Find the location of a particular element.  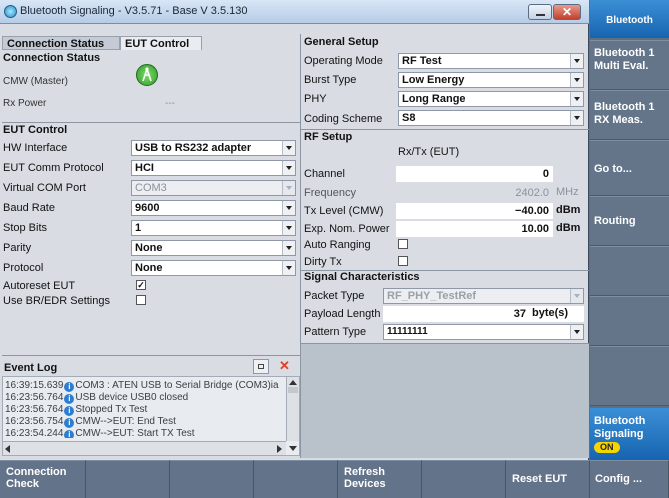

tab-connection-status: Connection Status is located at coordinates (61, 43).